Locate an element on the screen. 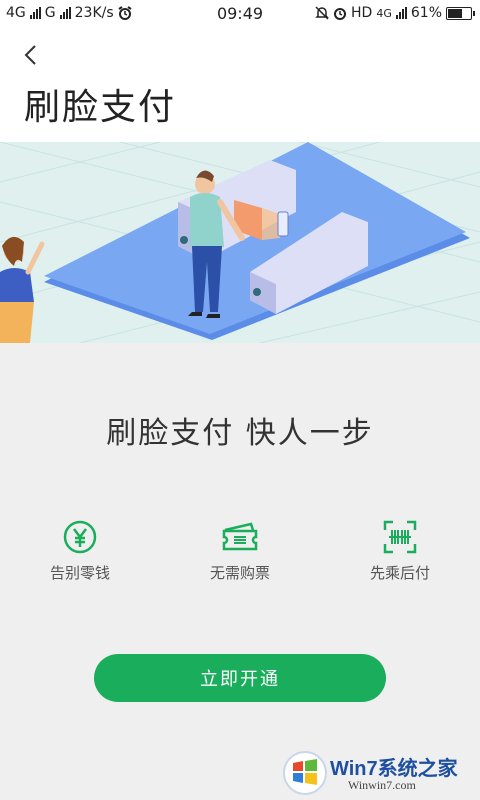 This screenshot has width=480, height=800. feature-label: 告别零钱 is located at coordinates (79, 573).